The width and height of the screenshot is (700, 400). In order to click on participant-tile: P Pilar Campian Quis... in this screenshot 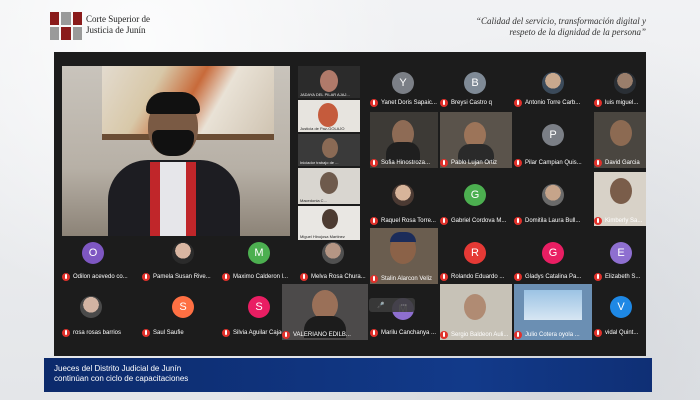, I will do `click(553, 140)`.